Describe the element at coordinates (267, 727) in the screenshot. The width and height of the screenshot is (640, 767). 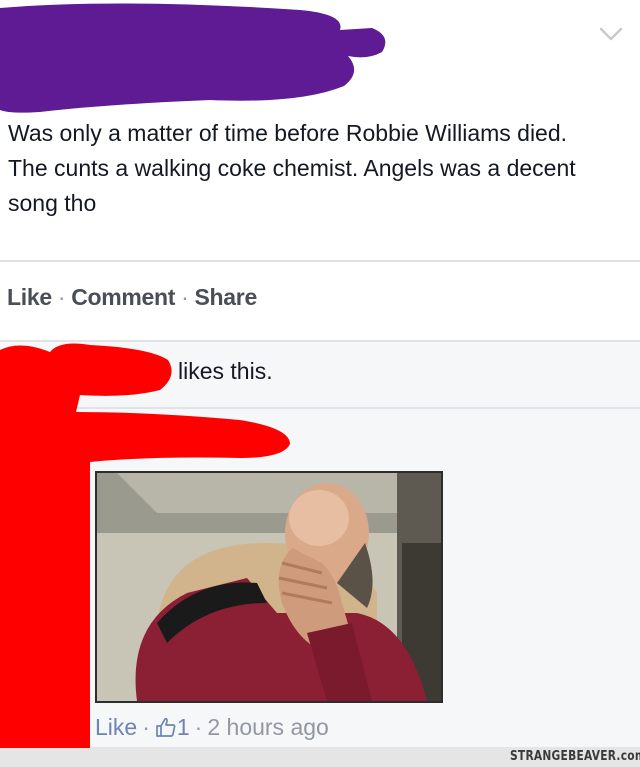
I see `comment-timestamp: 2 hours ago` at that location.